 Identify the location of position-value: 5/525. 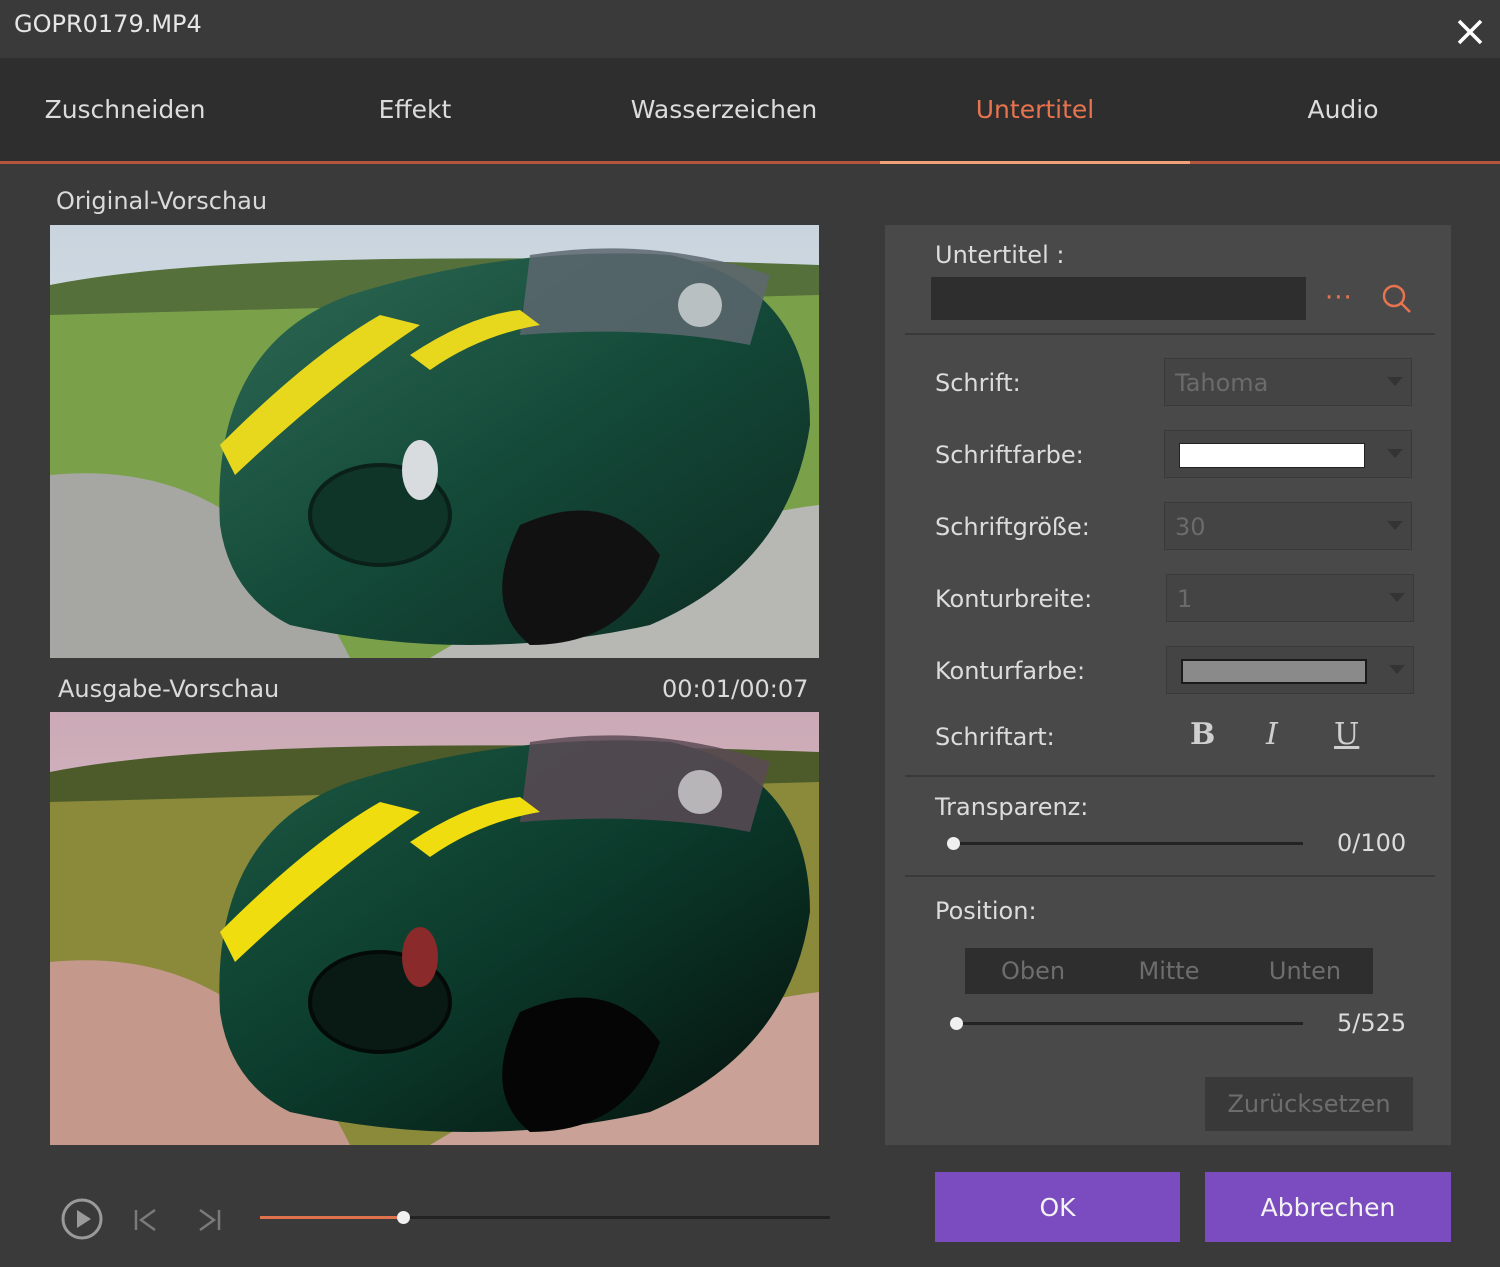
(1372, 1023).